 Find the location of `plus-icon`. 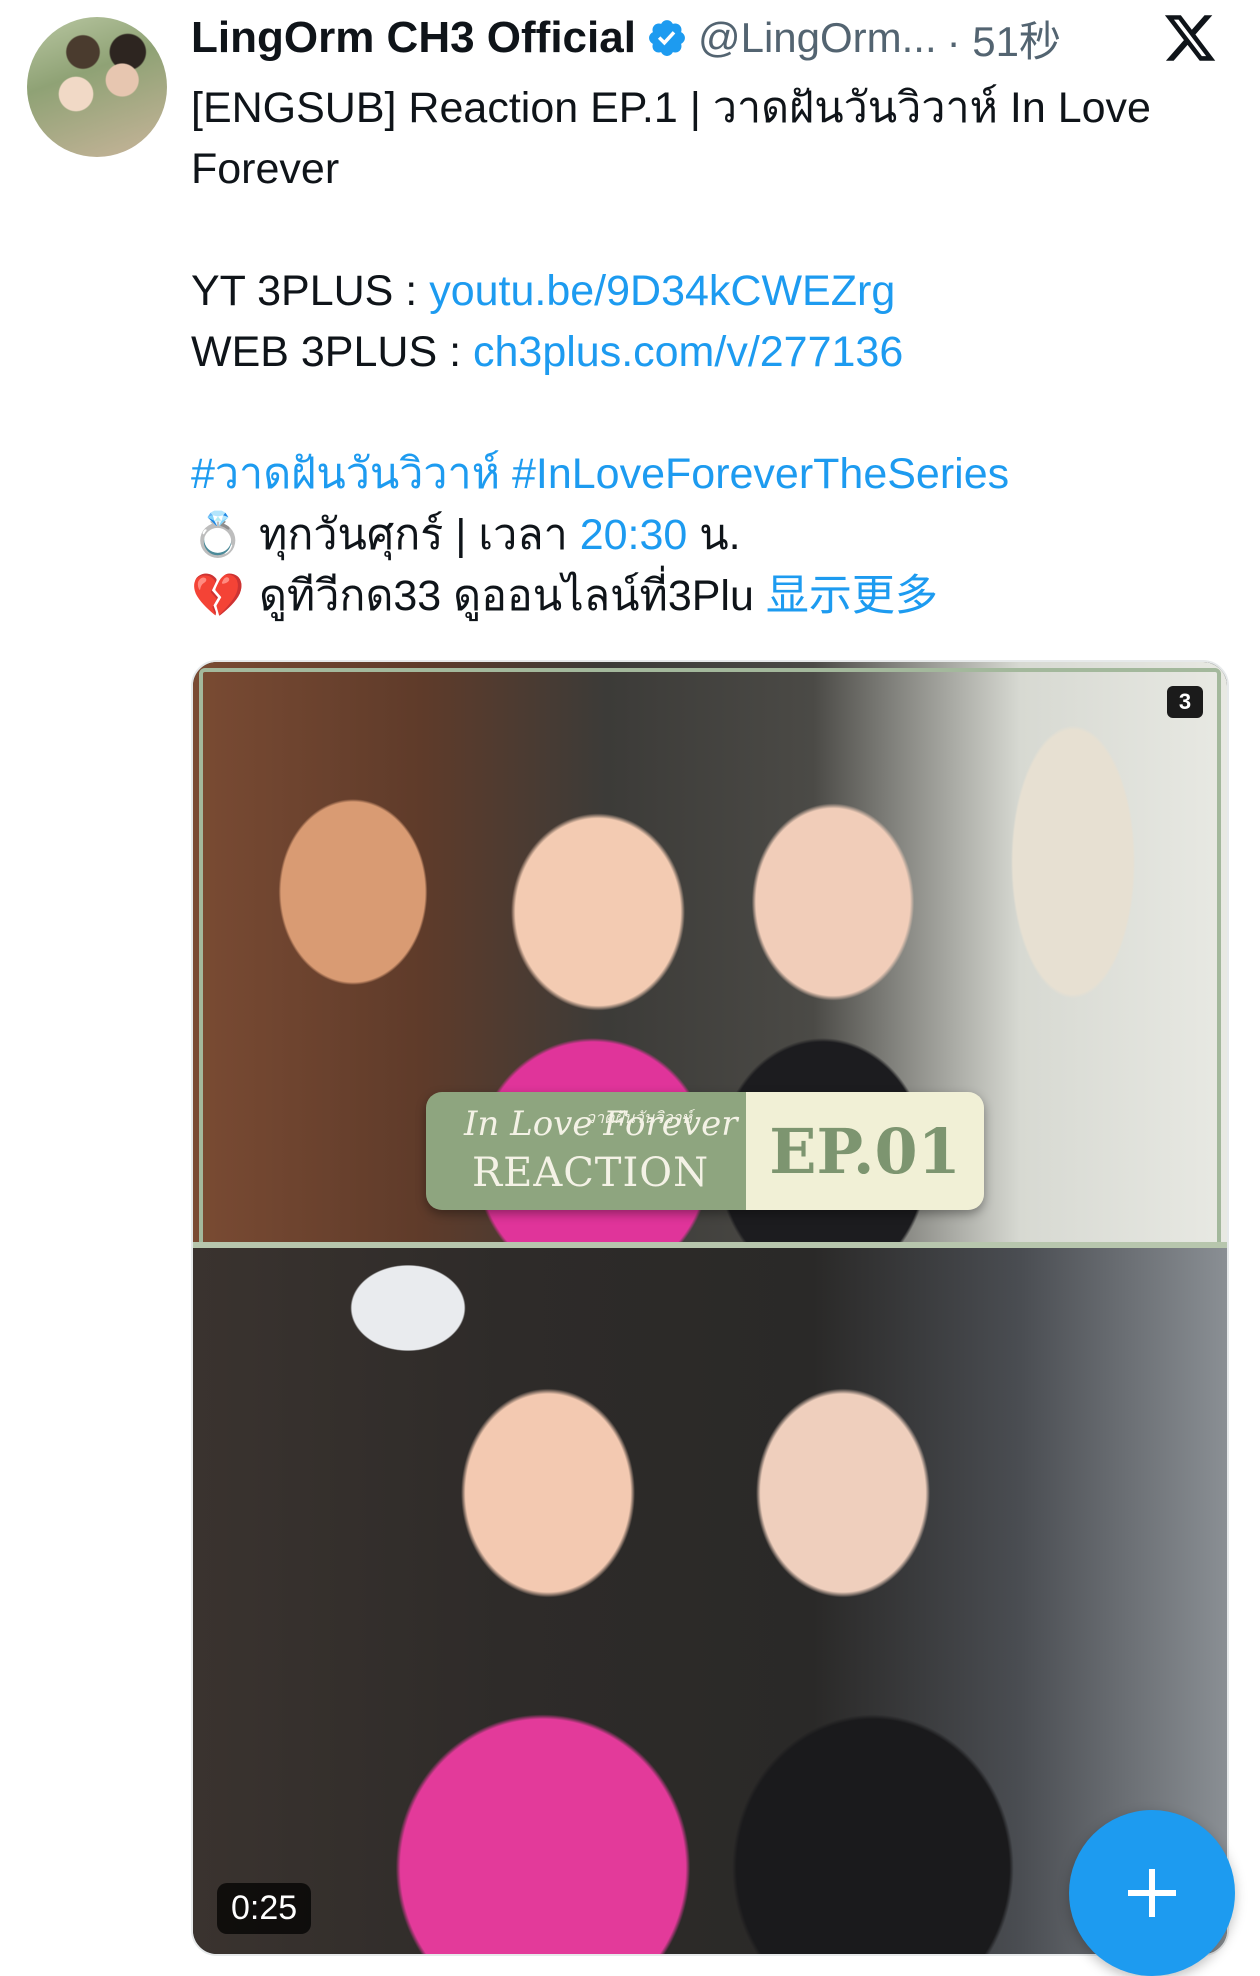

plus-icon is located at coordinates (1152, 1893).